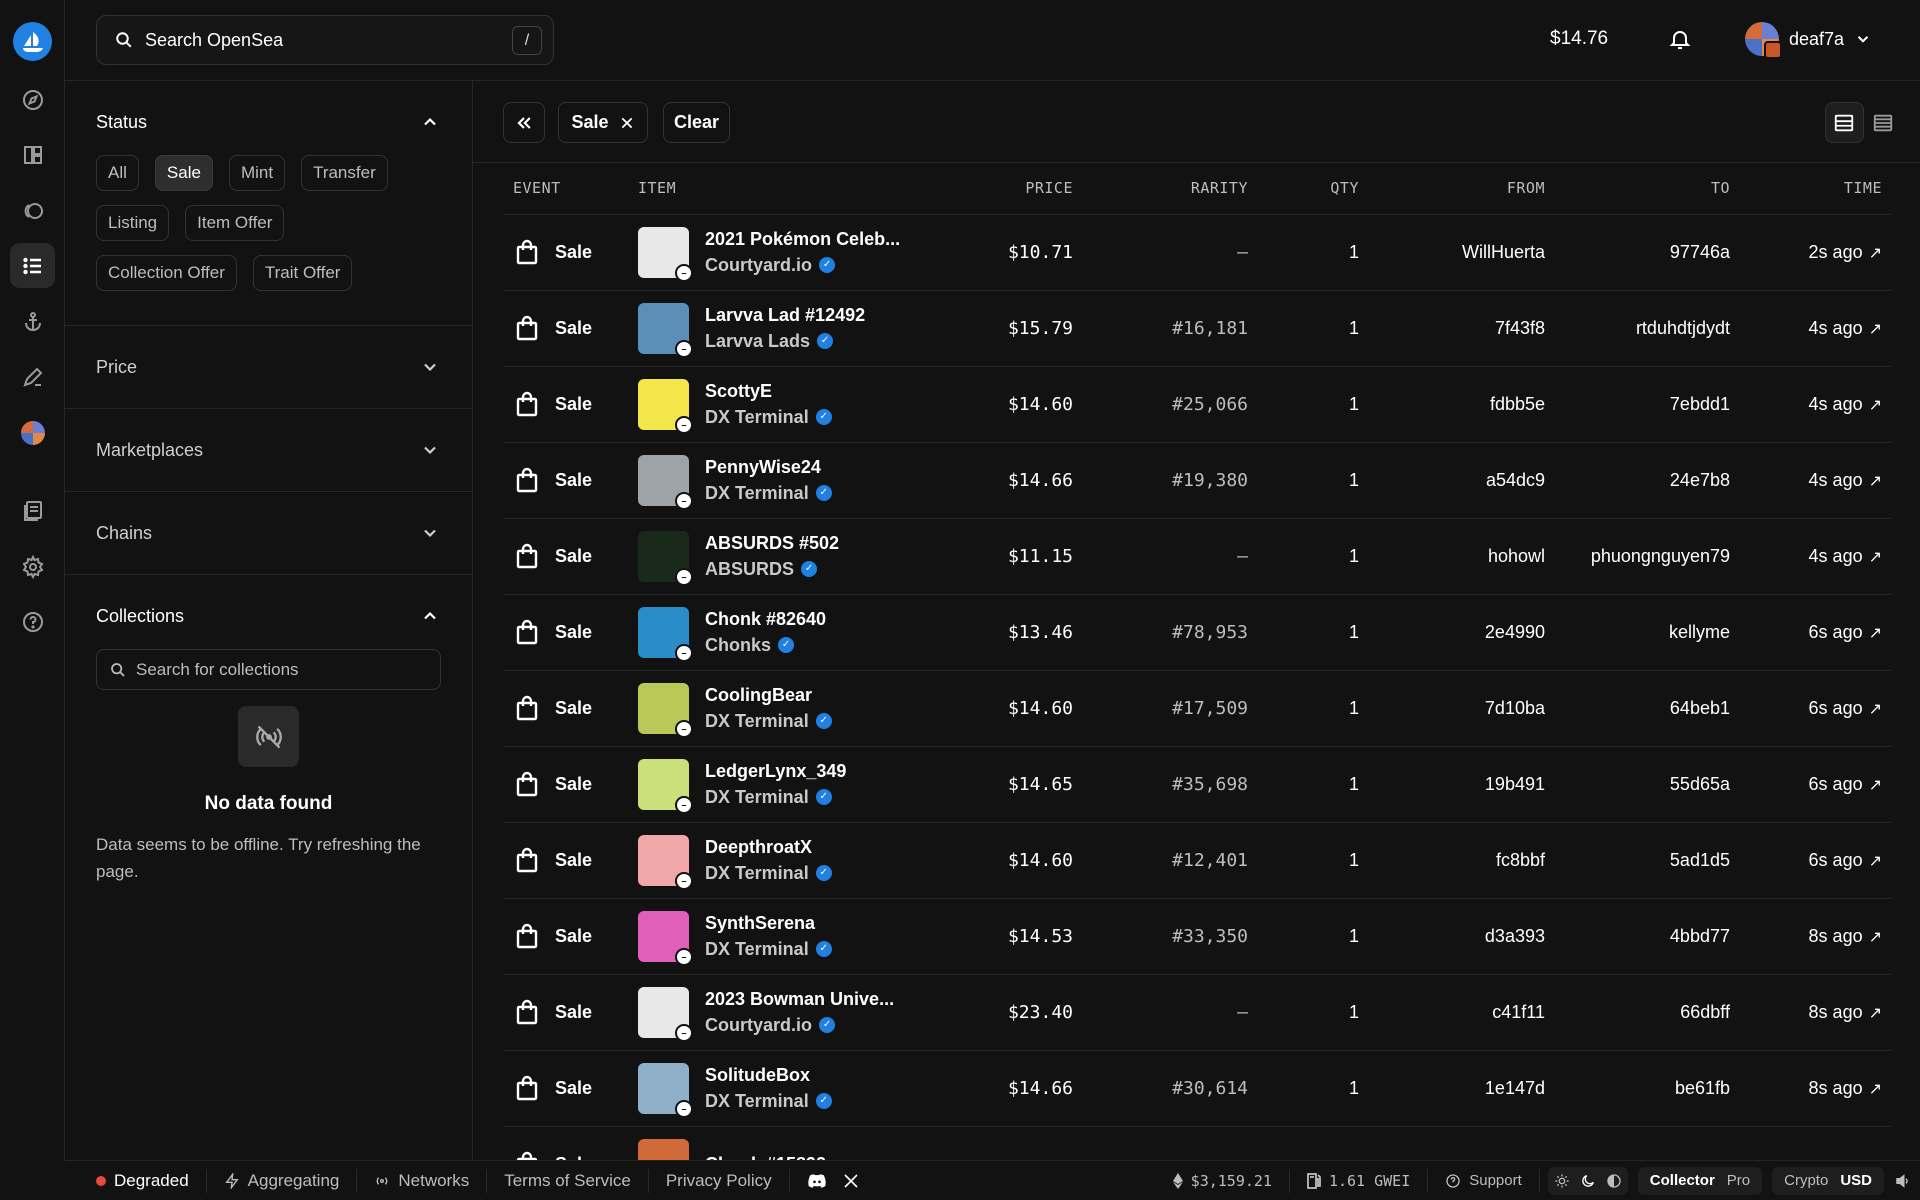  What do you see at coordinates (1452, 708) in the screenshot?
I see `from-address: 7d10ba` at bounding box center [1452, 708].